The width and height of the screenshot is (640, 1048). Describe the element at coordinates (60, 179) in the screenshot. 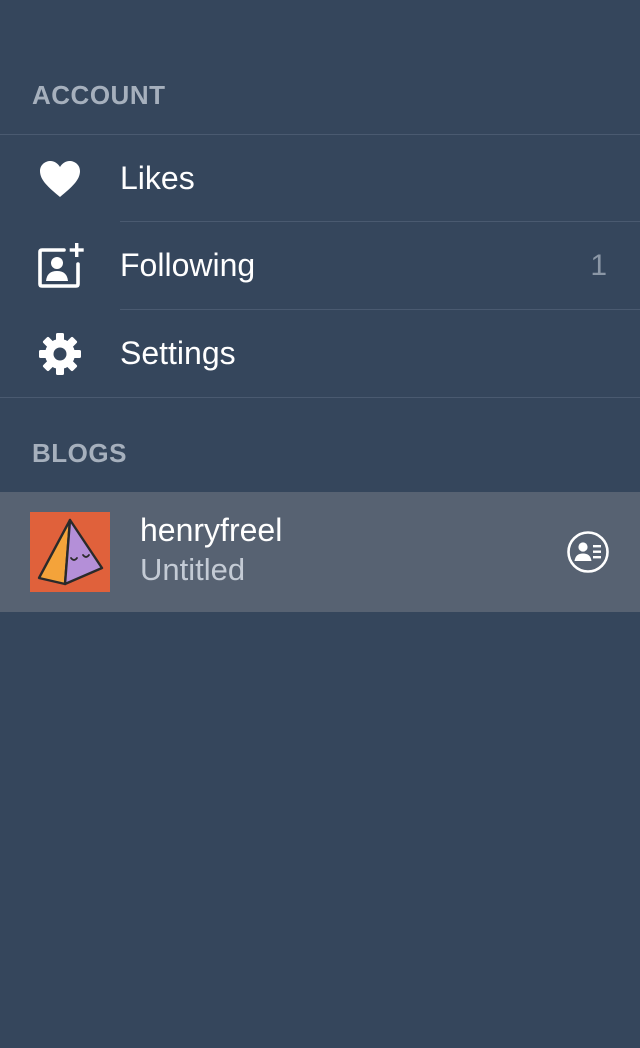

I see `heart-icon` at that location.